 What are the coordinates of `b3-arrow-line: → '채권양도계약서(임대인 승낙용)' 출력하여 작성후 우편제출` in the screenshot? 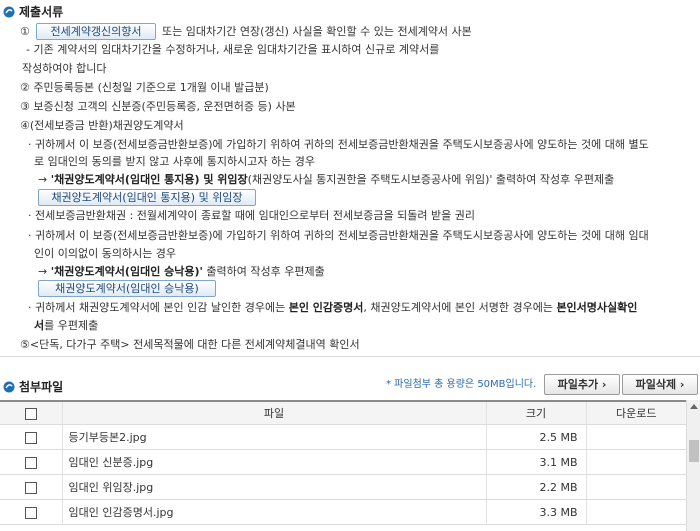 It's located at (181, 272).